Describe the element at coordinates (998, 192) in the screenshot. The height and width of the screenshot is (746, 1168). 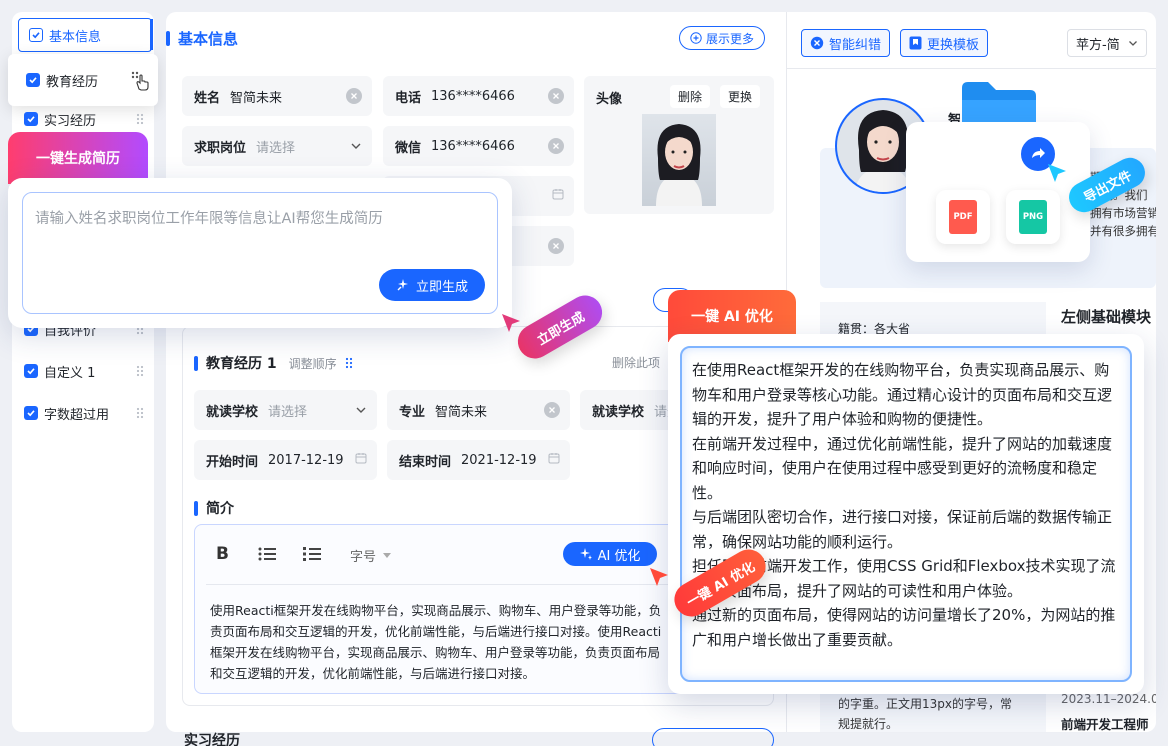
I see `export-card: PDF PNG` at that location.